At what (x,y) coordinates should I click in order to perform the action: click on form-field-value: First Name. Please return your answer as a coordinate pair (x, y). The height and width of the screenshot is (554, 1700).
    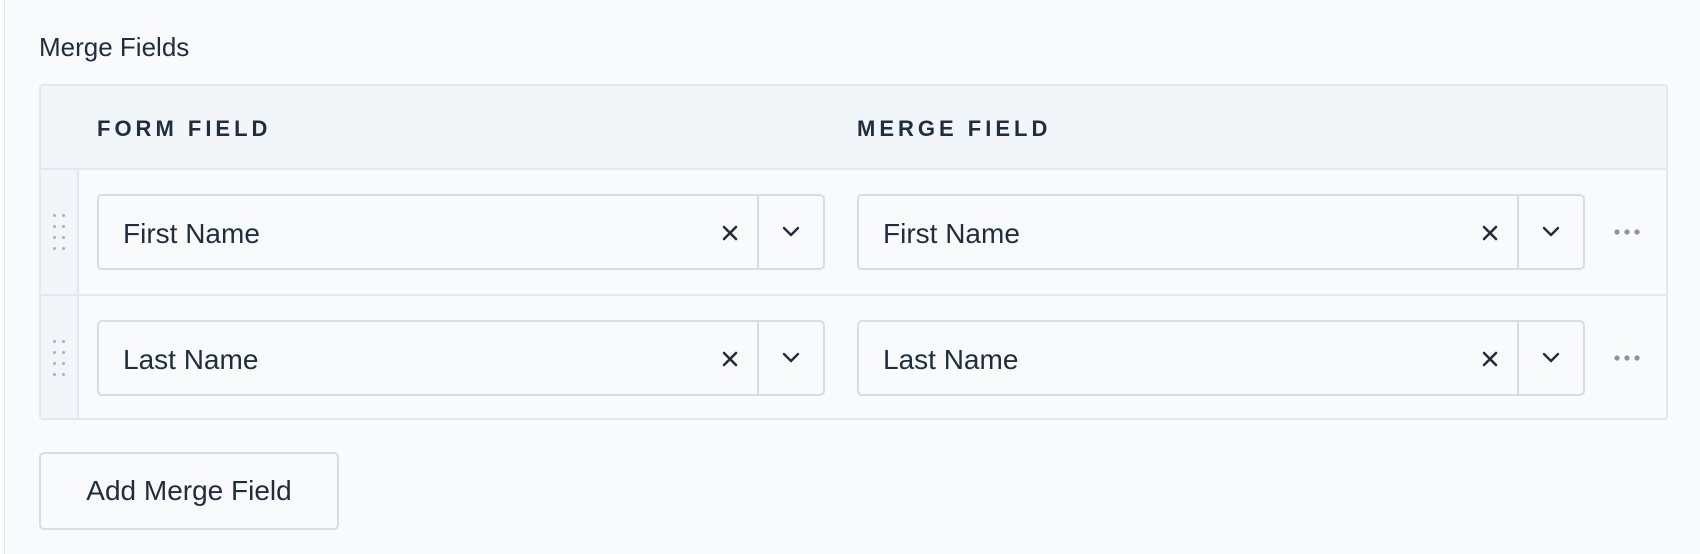
    Looking at the image, I should click on (191, 233).